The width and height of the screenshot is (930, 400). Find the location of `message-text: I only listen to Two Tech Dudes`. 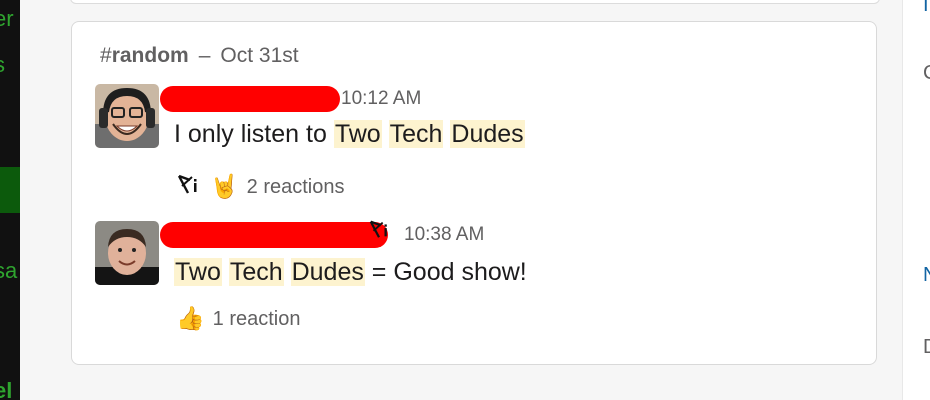

message-text: I only listen to Two Tech Dudes is located at coordinates (349, 134).